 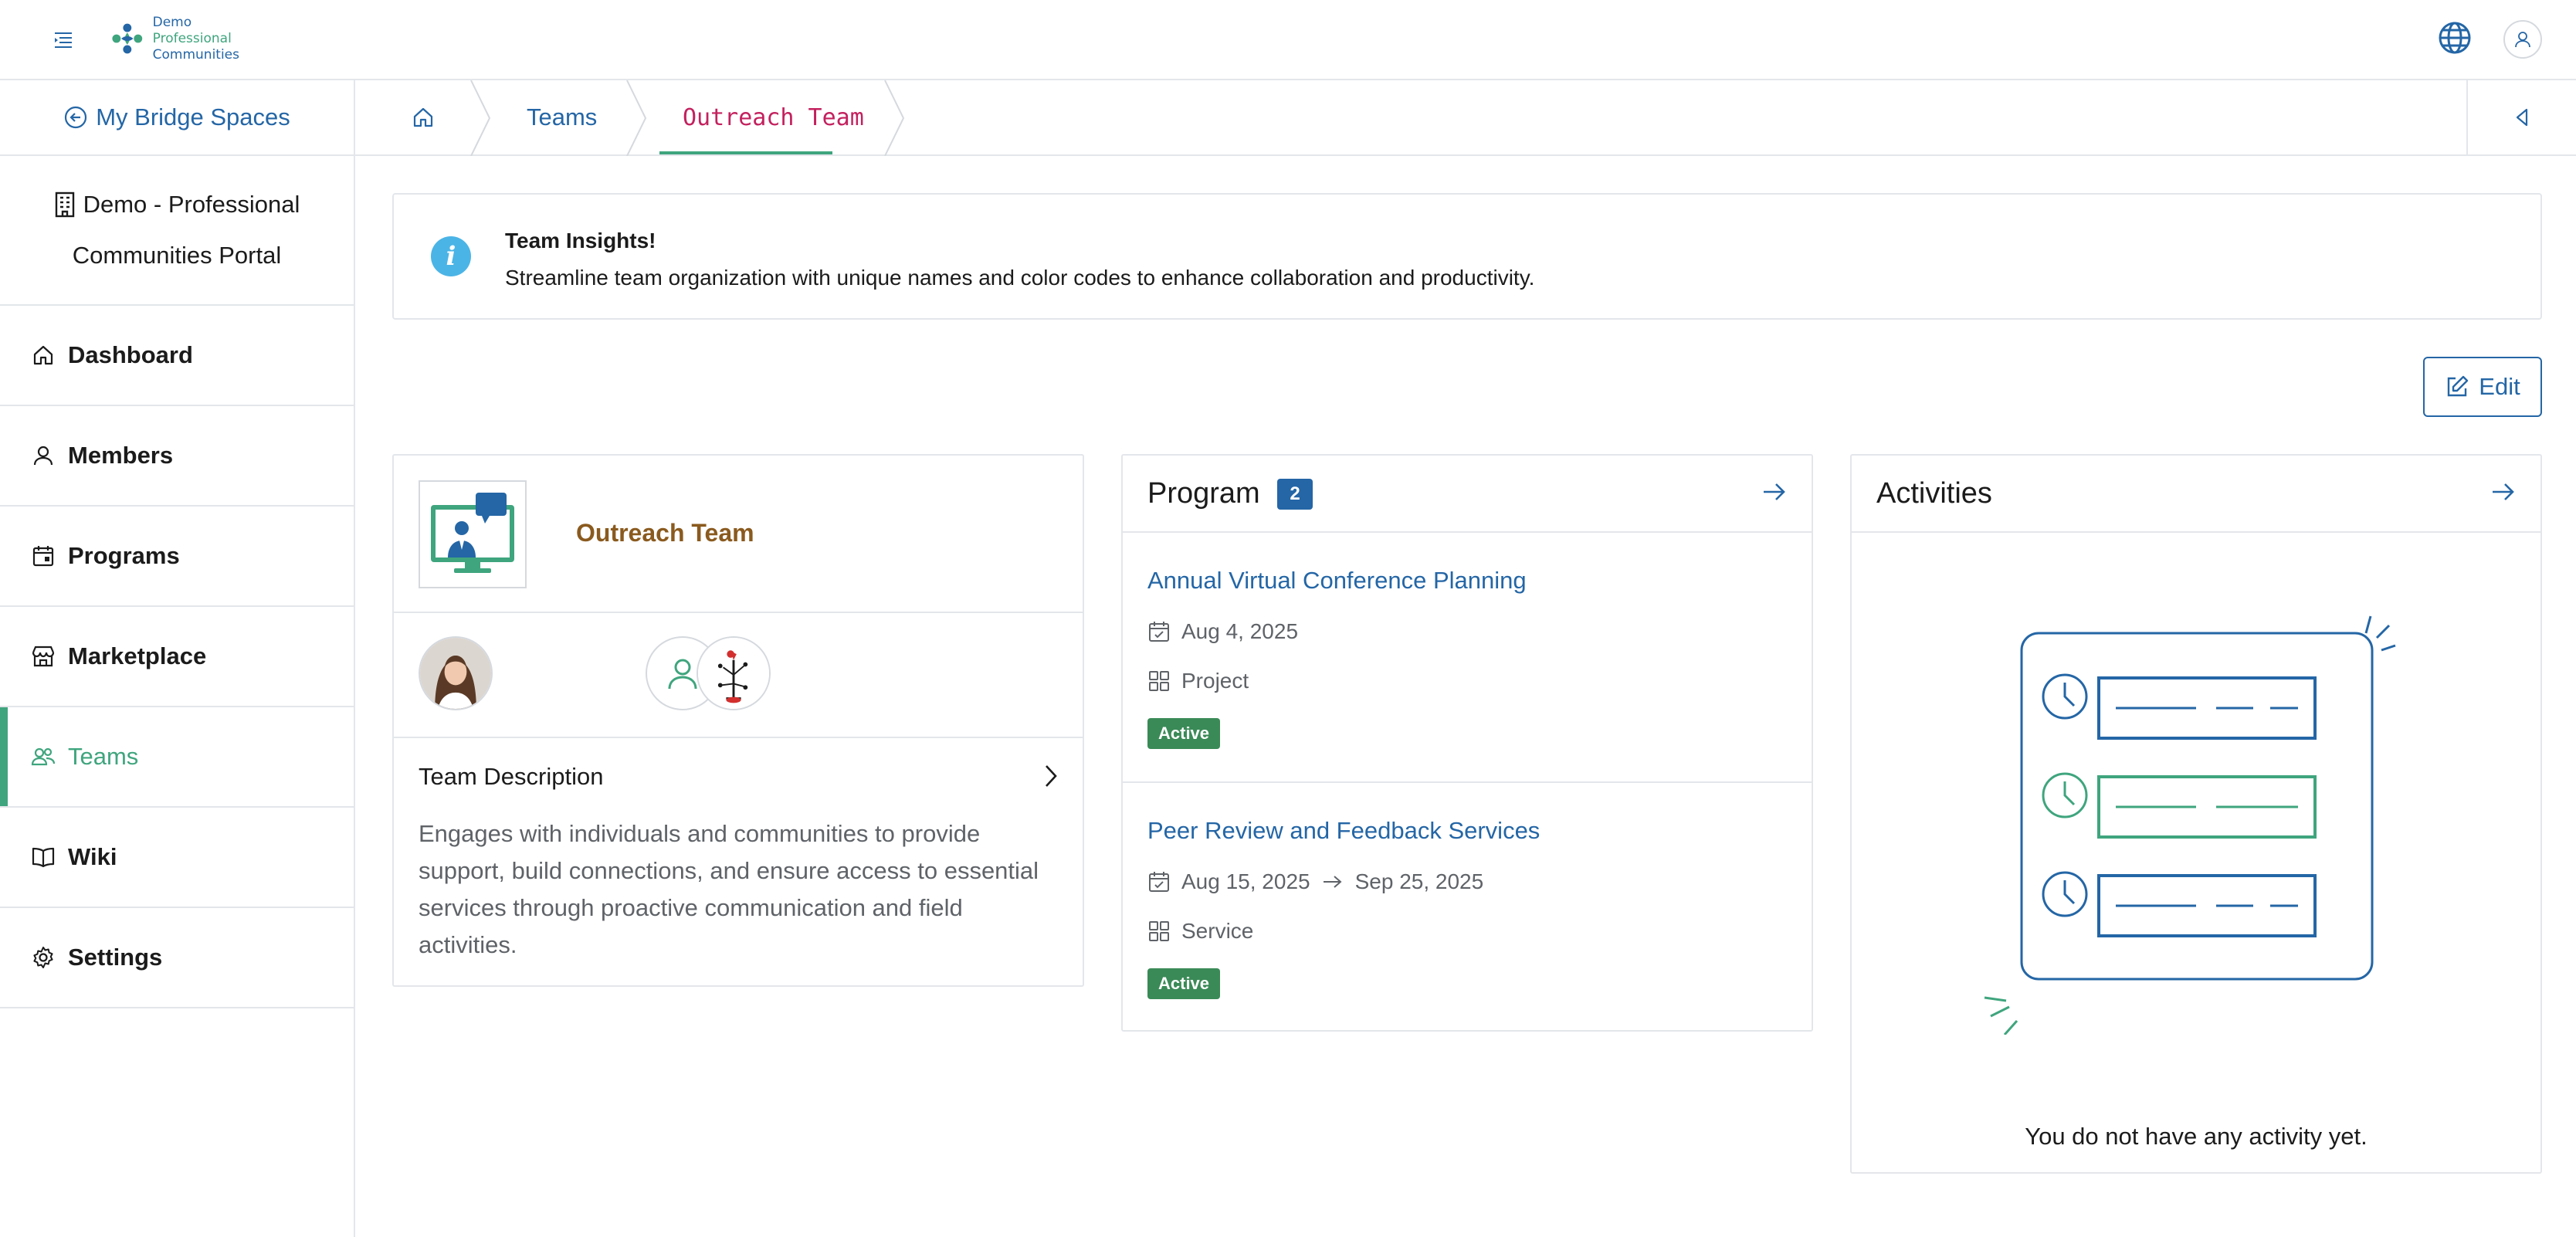 What do you see at coordinates (177, 958) in the screenshot?
I see `sidebar-item-settings: Settings` at bounding box center [177, 958].